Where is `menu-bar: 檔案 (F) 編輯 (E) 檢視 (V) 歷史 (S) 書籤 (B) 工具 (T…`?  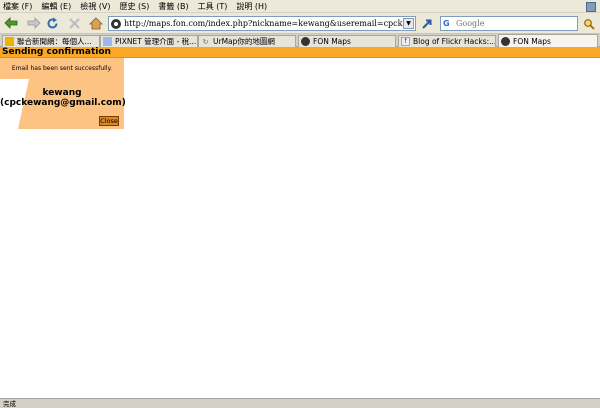
menu-bar: 檔案 (F) 編輯 (E) 檢視 (V) 歷史 (S) 書籤 (B) 工具 (T… is located at coordinates (300, 6).